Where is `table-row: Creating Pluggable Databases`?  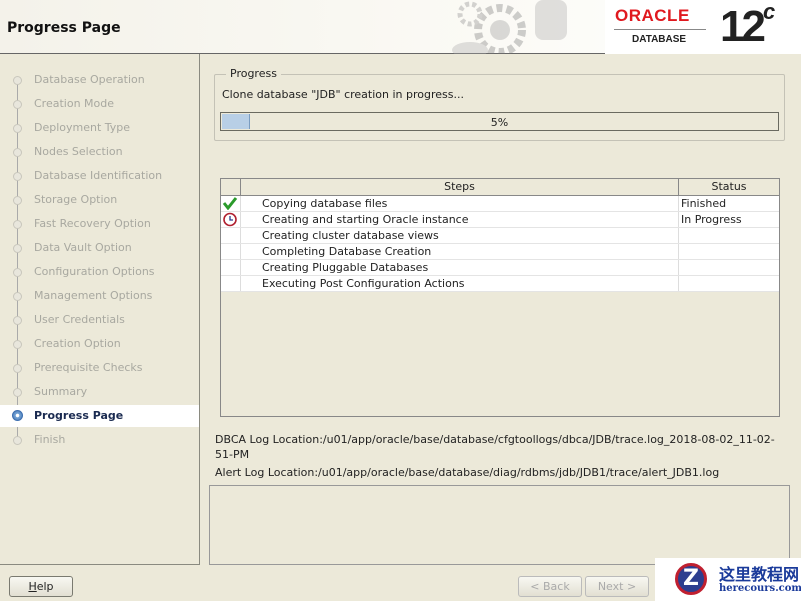 table-row: Creating Pluggable Databases is located at coordinates (500, 268).